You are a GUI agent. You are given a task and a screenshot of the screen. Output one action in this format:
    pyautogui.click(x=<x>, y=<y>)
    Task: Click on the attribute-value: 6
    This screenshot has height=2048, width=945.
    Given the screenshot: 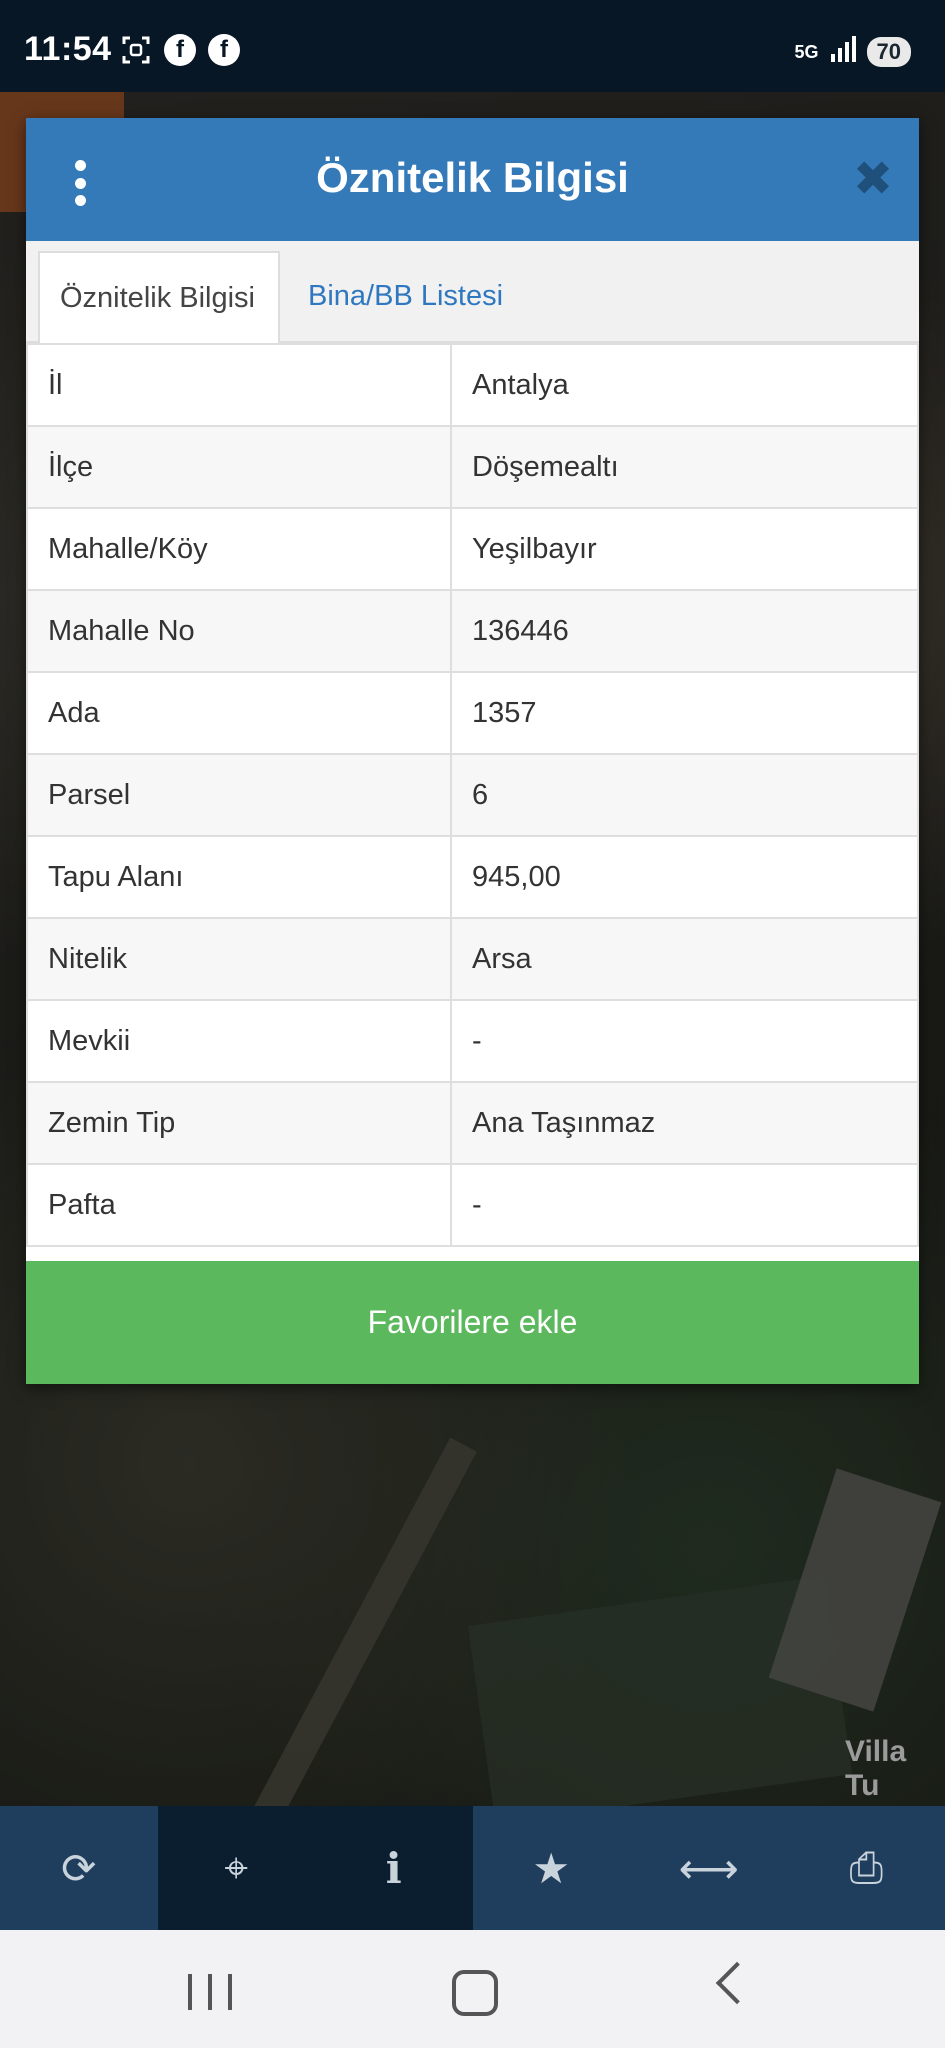 What is the action you would take?
    pyautogui.click(x=684, y=795)
    